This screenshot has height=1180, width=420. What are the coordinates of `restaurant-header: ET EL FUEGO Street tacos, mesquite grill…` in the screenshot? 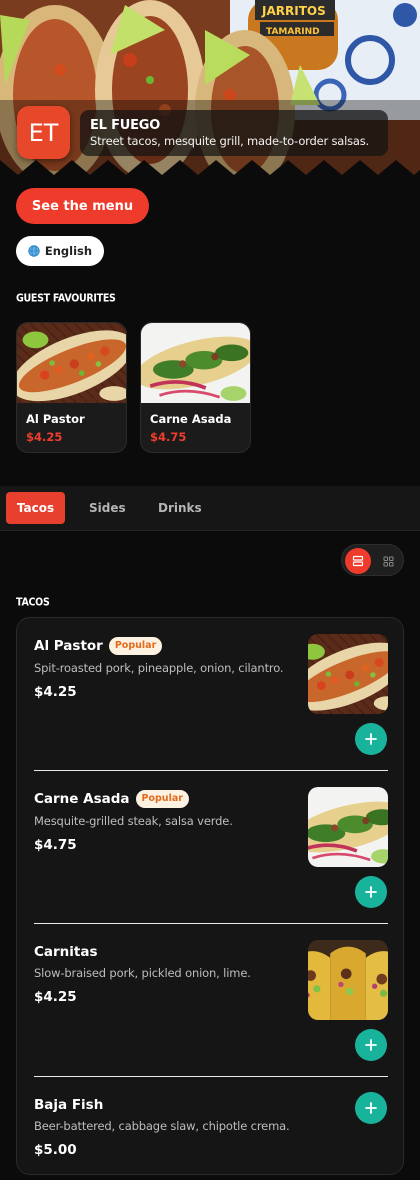 It's located at (202, 132).